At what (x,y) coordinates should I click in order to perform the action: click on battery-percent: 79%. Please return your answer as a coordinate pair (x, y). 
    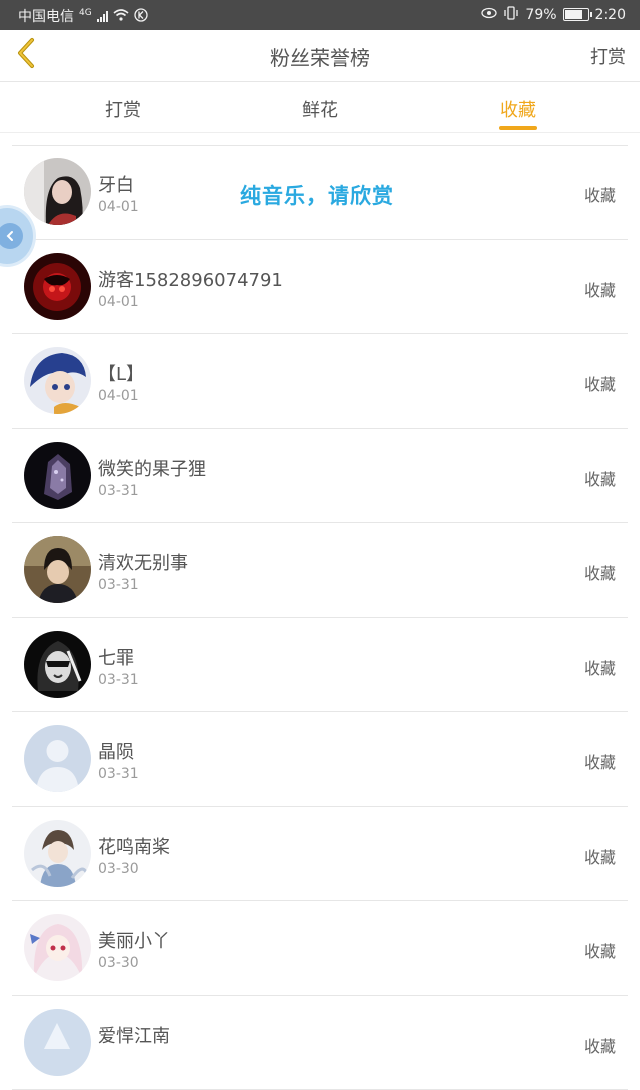
    Looking at the image, I should click on (540, 15).